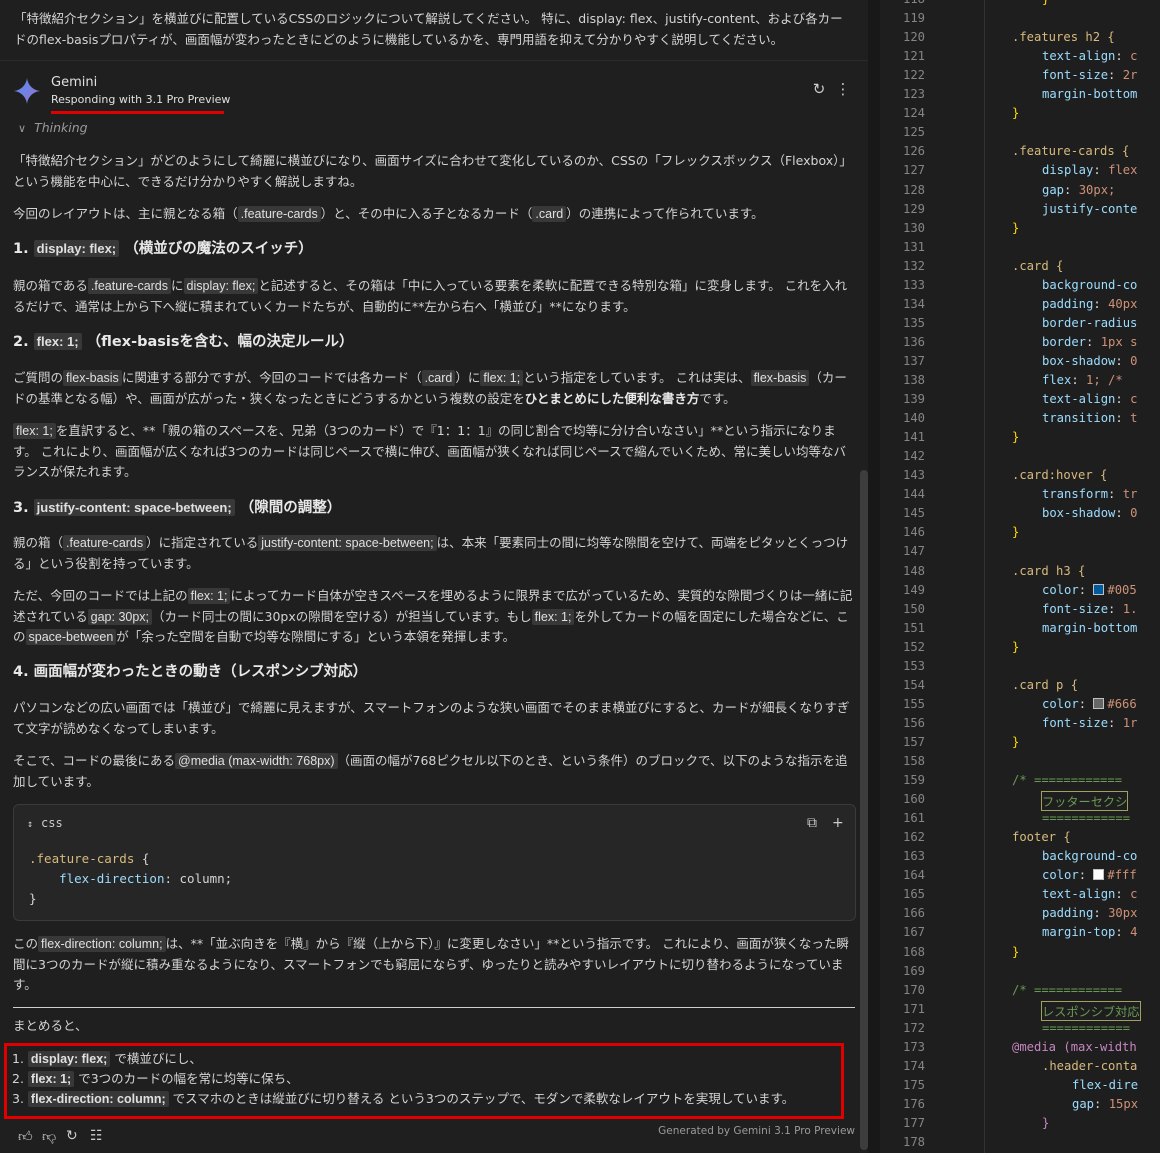 The image size is (1160, 1153). Describe the element at coordinates (843, 89) in the screenshot. I see `more-options-icon: ⋮` at that location.